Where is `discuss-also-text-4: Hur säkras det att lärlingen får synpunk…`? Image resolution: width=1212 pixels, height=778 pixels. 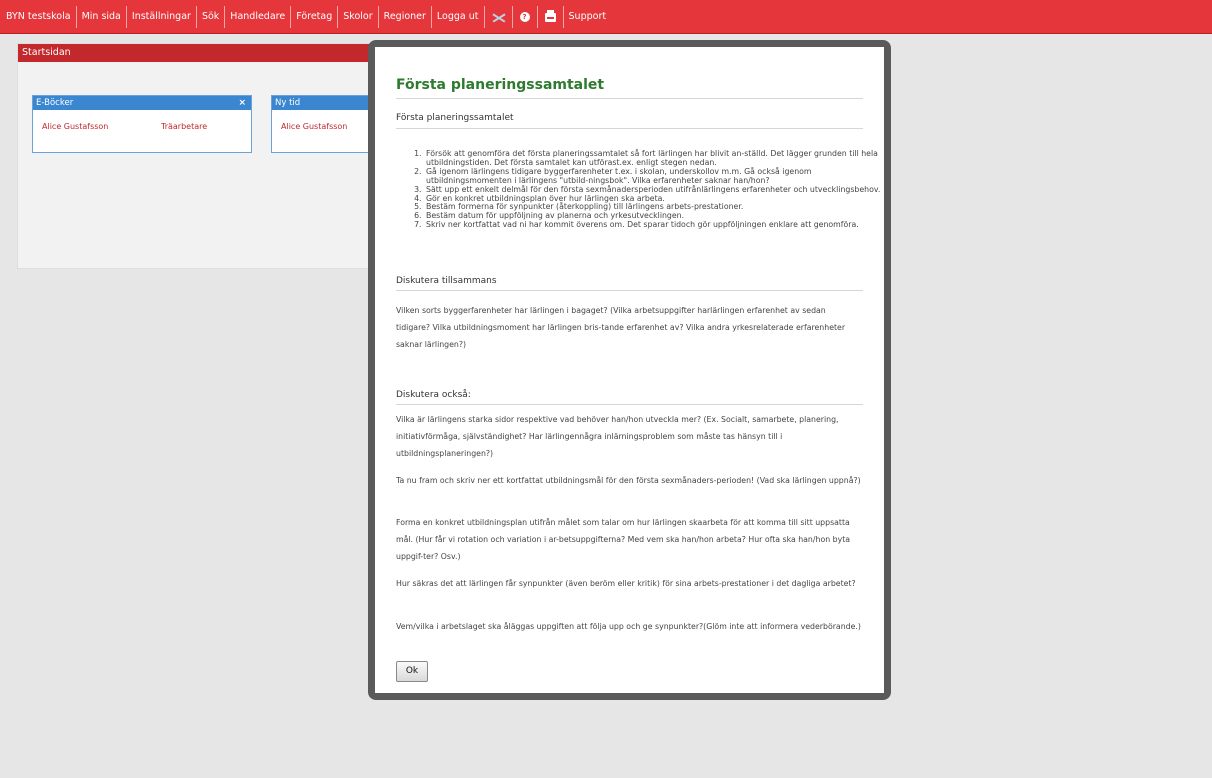 discuss-also-text-4: Hur säkras det att lärlingen får synpunk… is located at coordinates (626, 583).